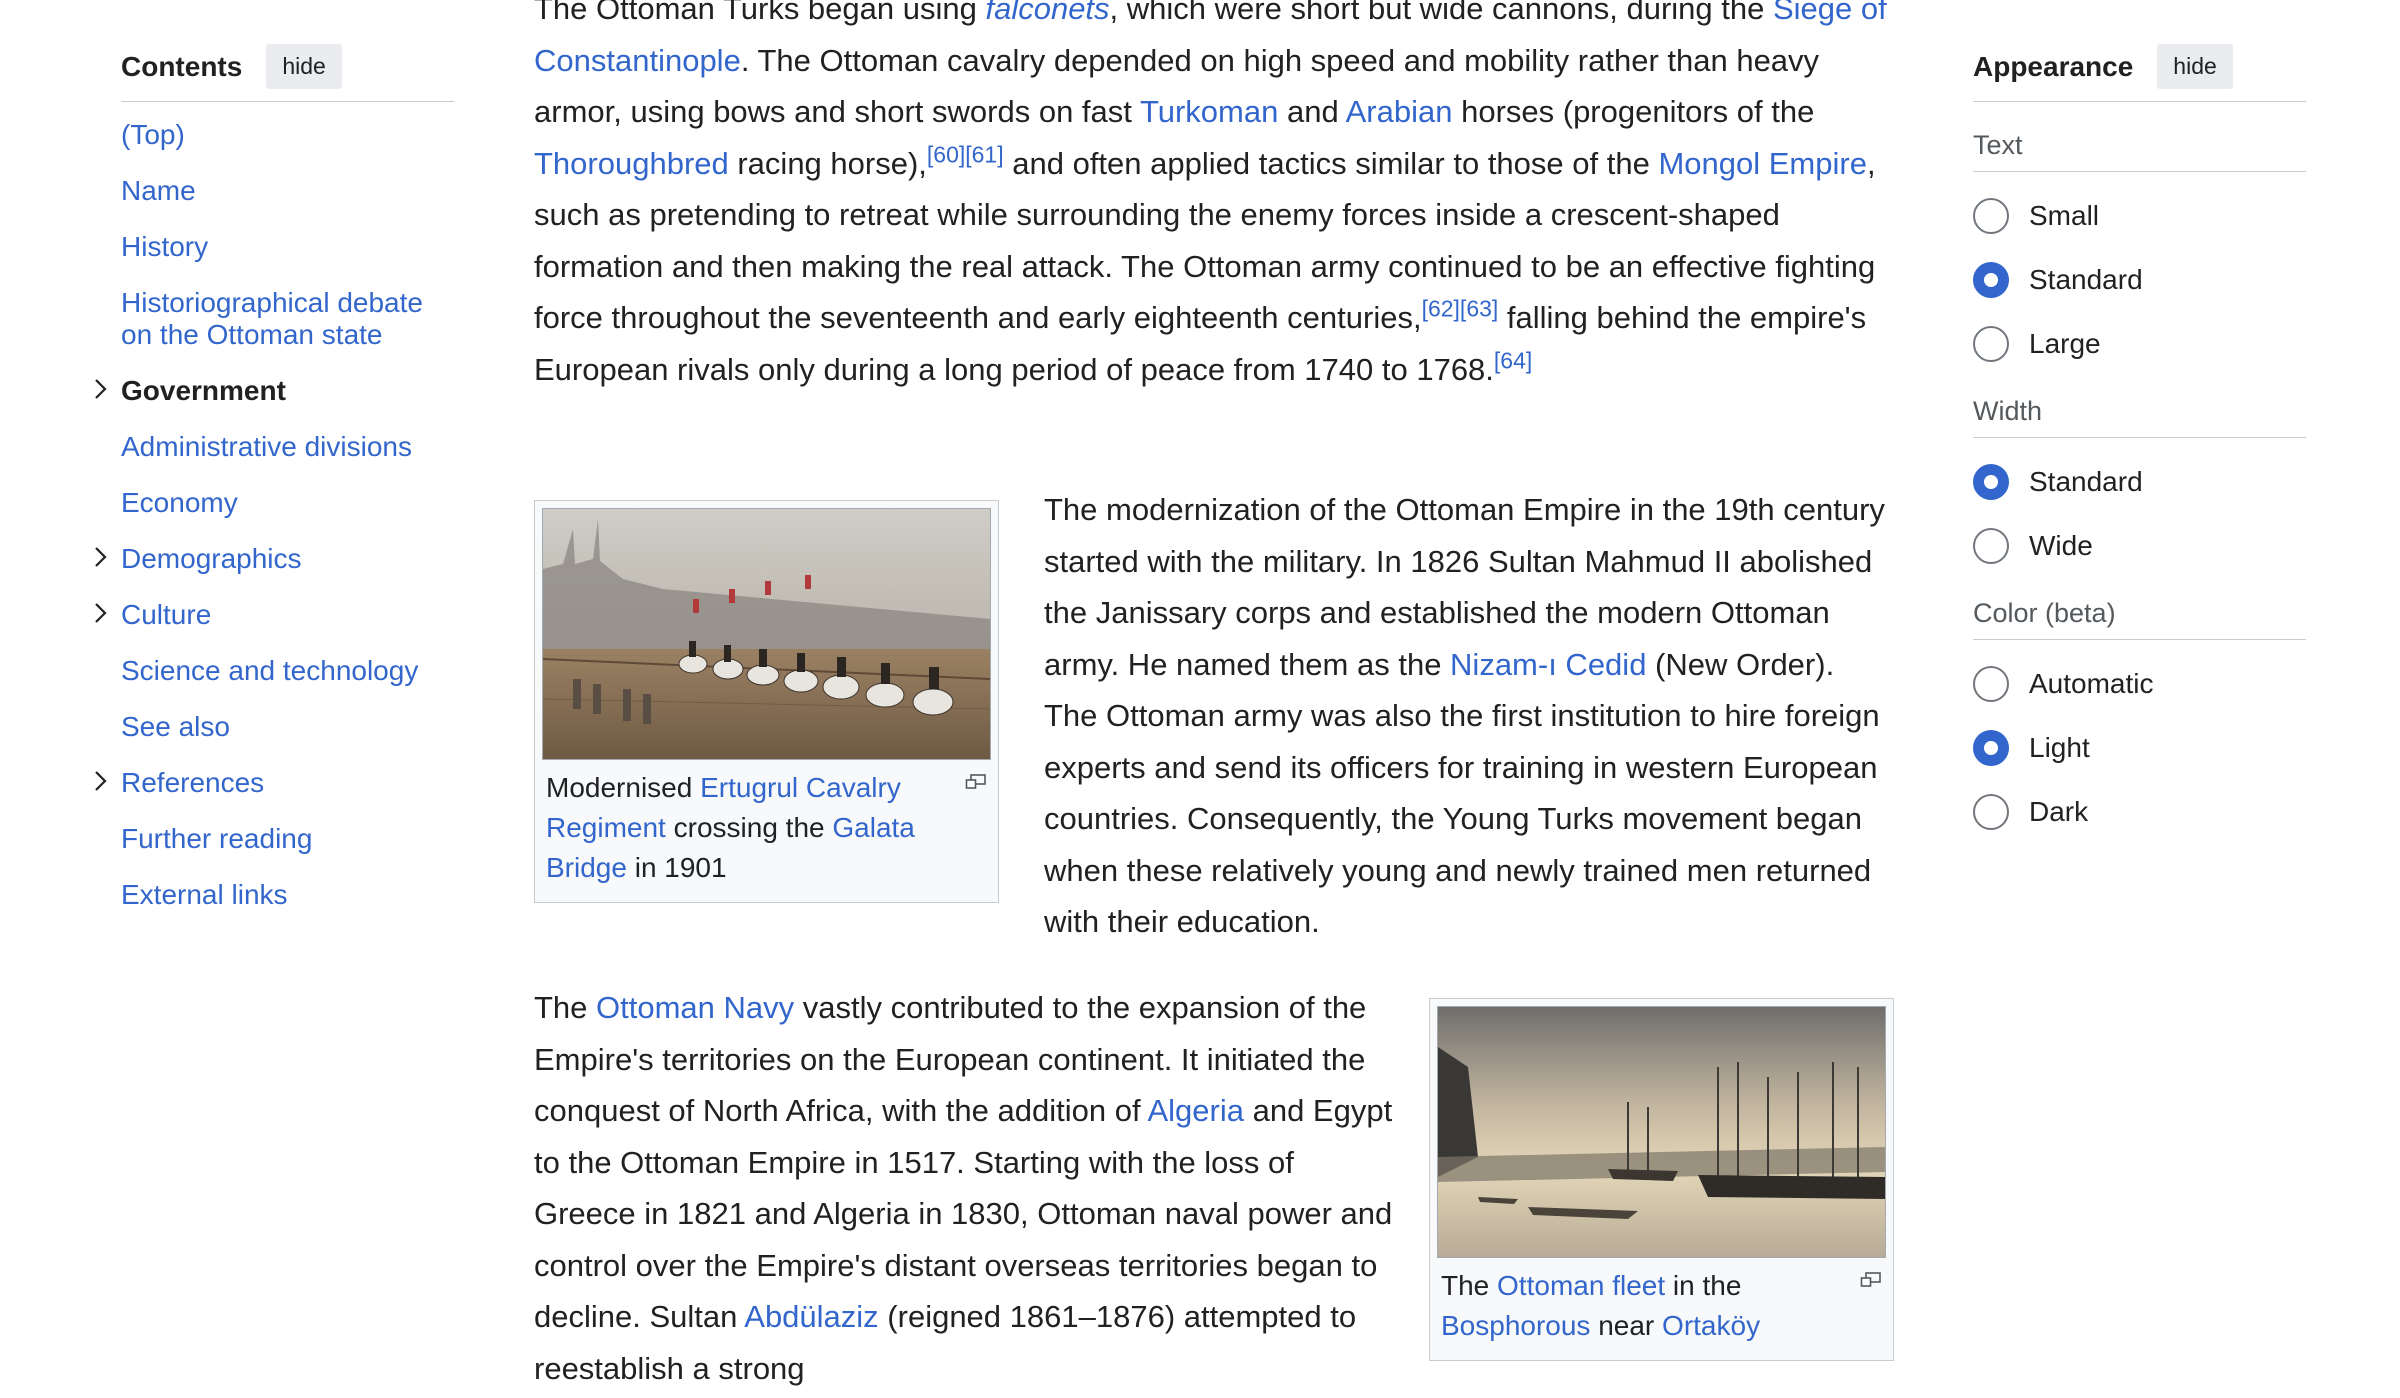 The width and height of the screenshot is (2400, 1398). Describe the element at coordinates (1513, 360) in the screenshot. I see `citation-64: [64]` at that location.